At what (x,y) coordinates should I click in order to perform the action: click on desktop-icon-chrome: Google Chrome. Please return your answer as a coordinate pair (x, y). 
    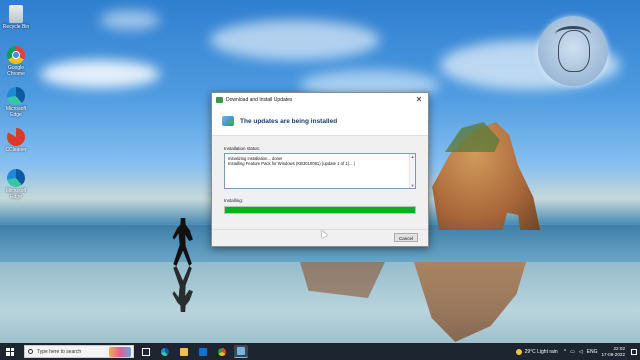
    Looking at the image, I should click on (16, 66).